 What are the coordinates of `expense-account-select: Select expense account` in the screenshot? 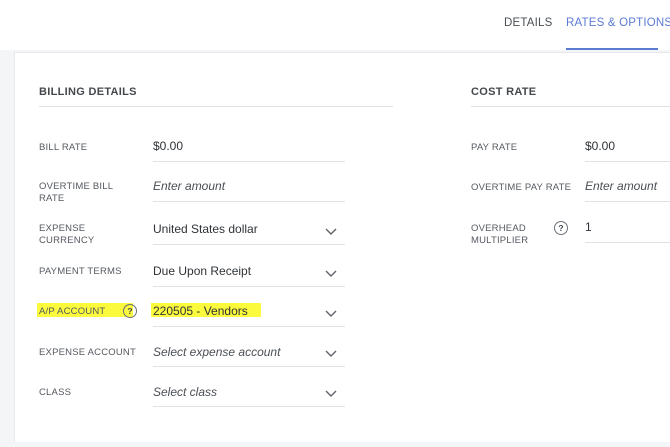 It's located at (216, 352).